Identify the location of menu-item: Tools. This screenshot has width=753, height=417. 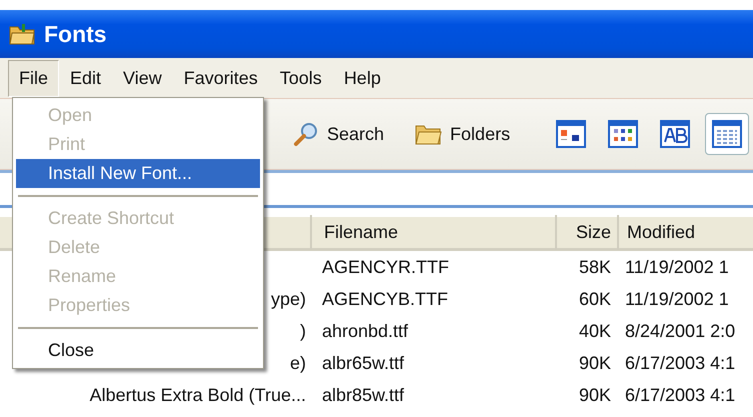
(300, 78).